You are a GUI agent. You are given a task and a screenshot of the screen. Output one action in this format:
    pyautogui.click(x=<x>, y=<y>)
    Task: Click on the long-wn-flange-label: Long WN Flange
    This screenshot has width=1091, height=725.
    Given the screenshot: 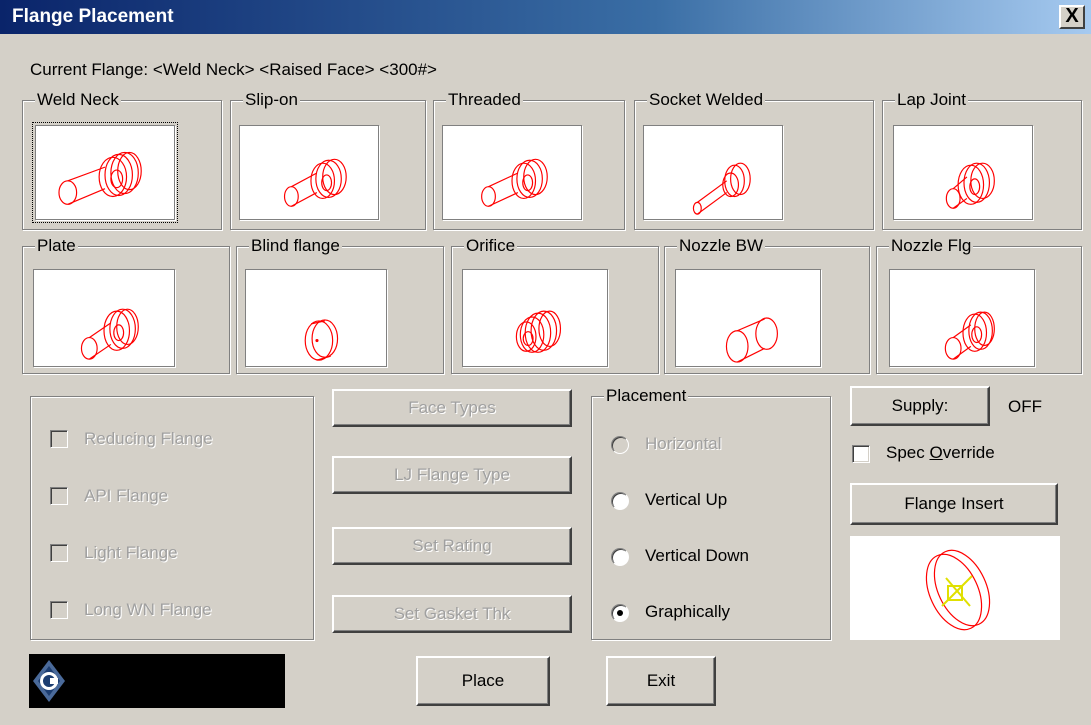 What is the action you would take?
    pyautogui.click(x=148, y=609)
    